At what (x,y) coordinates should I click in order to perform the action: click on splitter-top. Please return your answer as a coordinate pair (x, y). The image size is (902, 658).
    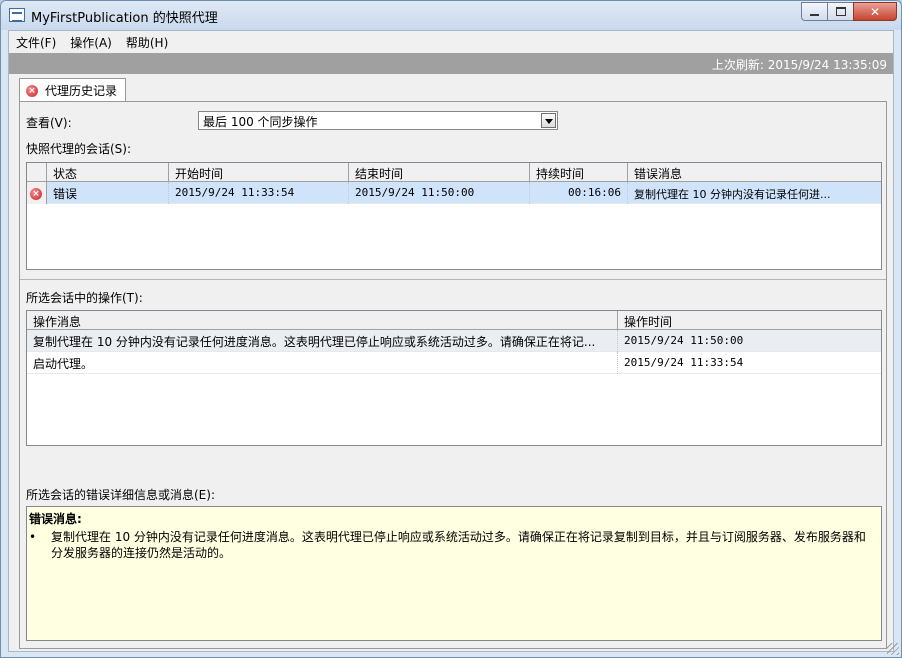
    Looking at the image, I should click on (453, 279).